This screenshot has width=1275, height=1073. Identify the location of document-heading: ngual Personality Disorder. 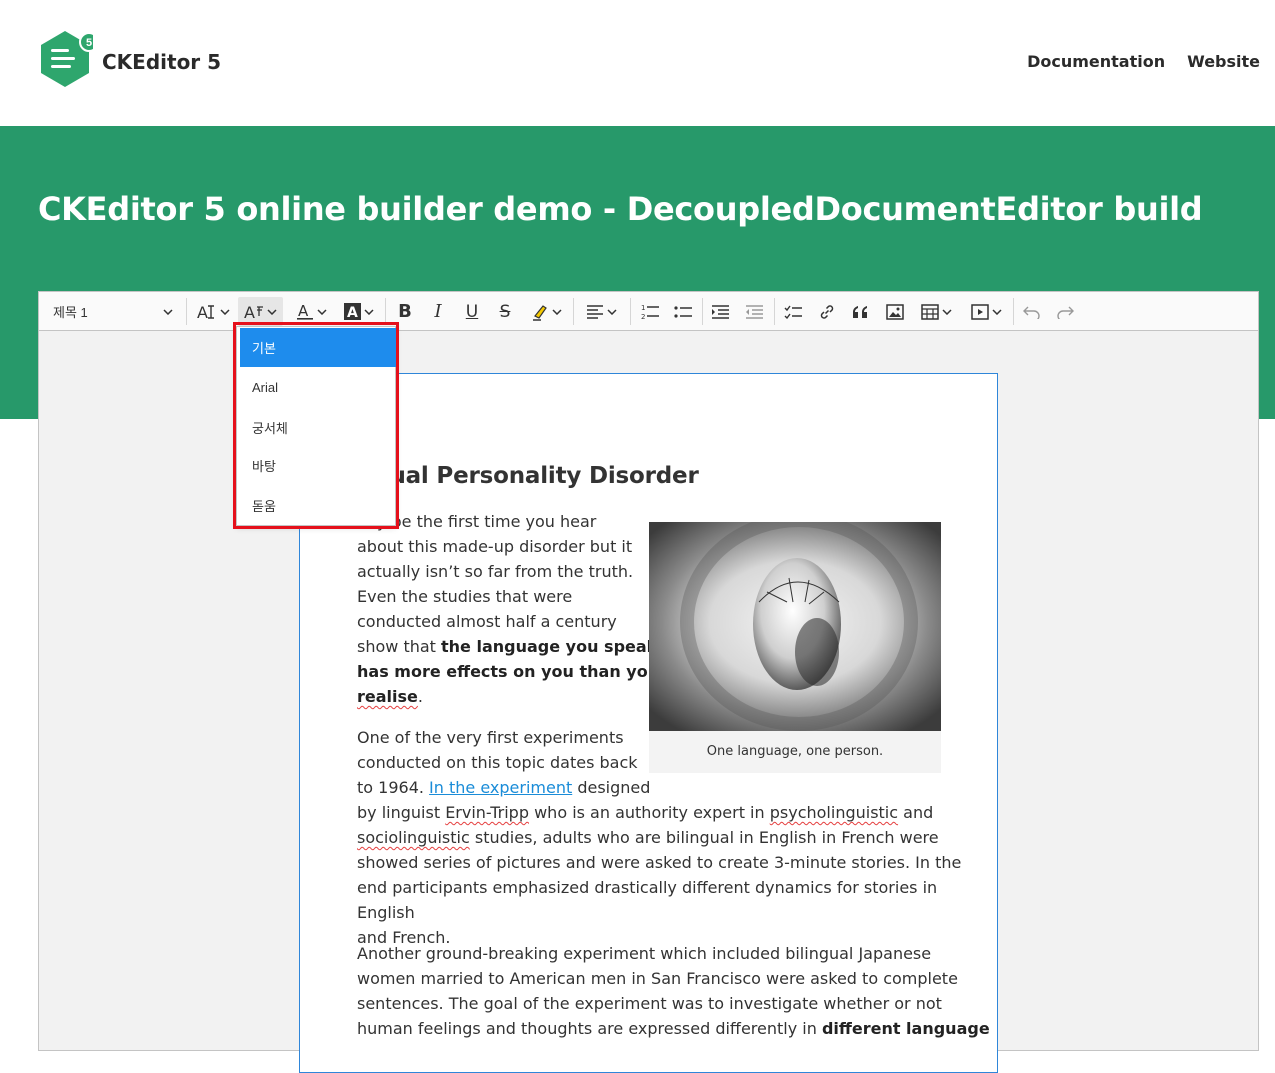
(528, 476).